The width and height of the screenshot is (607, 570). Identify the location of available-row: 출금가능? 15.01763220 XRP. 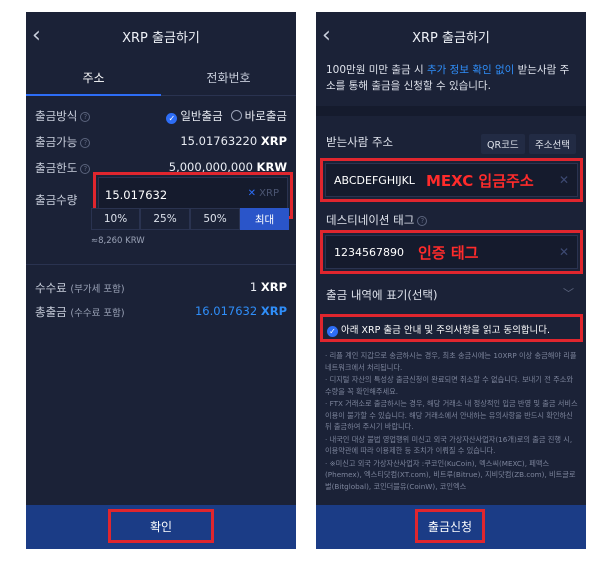
(161, 142).